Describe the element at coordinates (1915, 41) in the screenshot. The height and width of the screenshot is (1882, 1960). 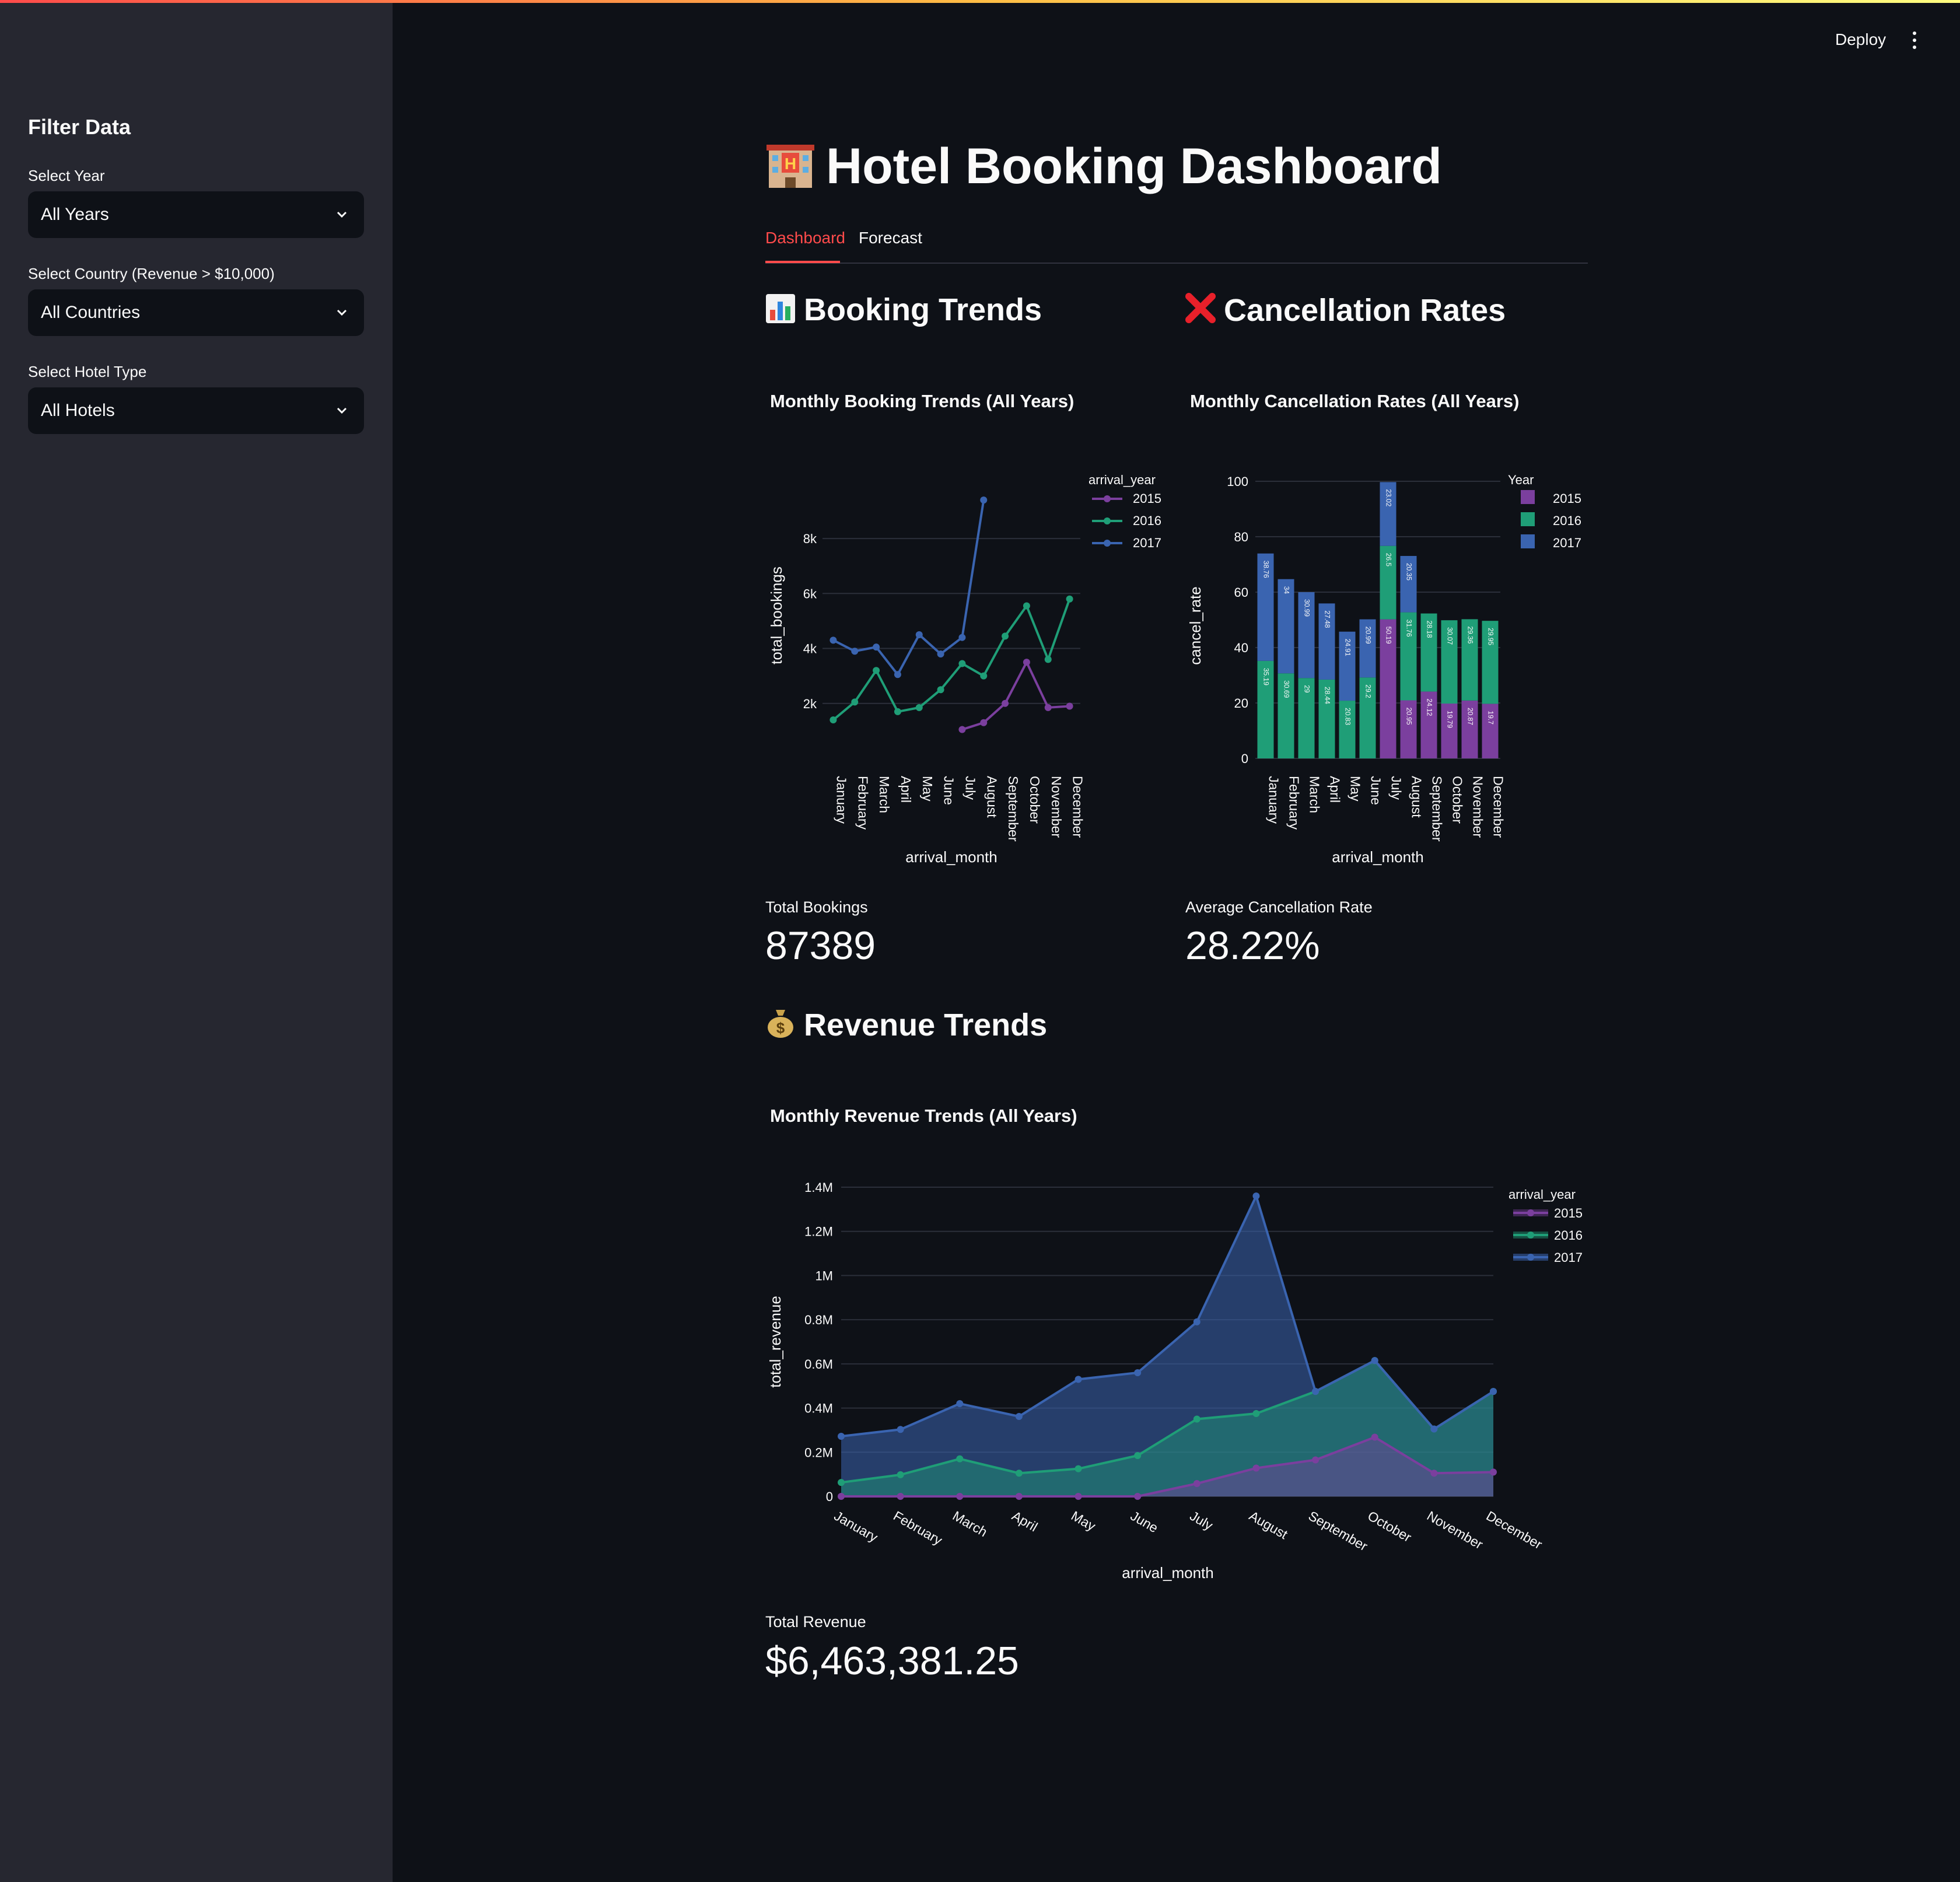
I see `main-menu-icon` at that location.